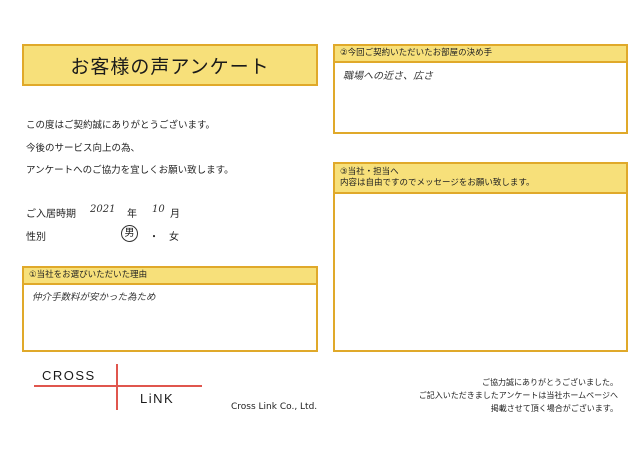  I want to click on gender-male-option: 男, so click(129, 233).